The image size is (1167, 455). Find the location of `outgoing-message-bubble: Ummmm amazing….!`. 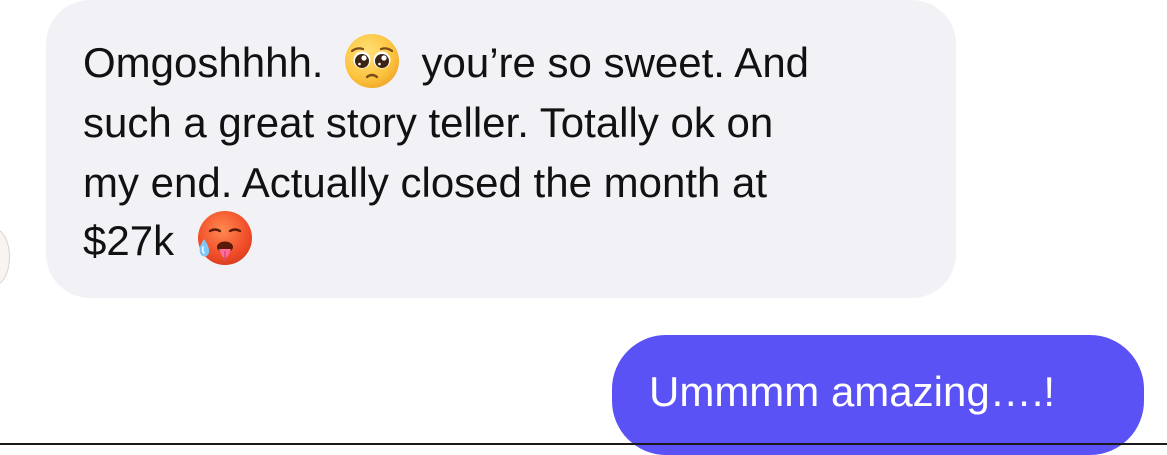

outgoing-message-bubble: Ummmm amazing….! is located at coordinates (878, 395).